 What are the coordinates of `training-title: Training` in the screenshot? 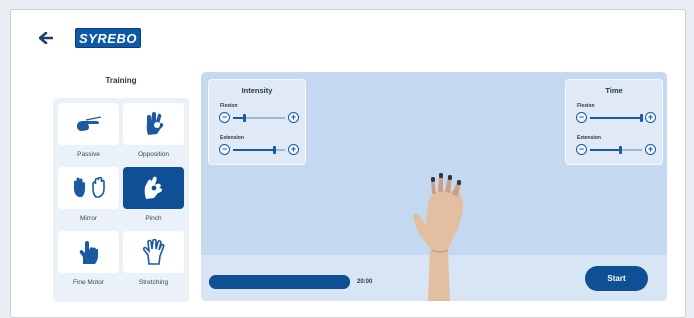 It's located at (121, 80).